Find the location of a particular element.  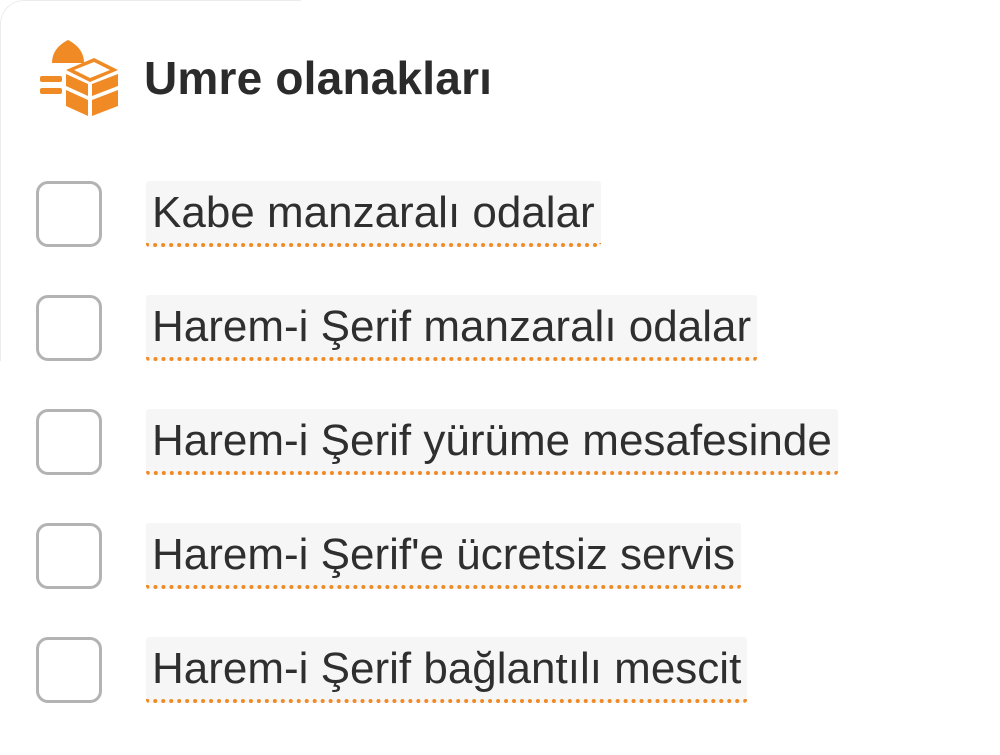

option-kabe-view-rooms: Kabe manzaralı odalar is located at coordinates (318, 214).